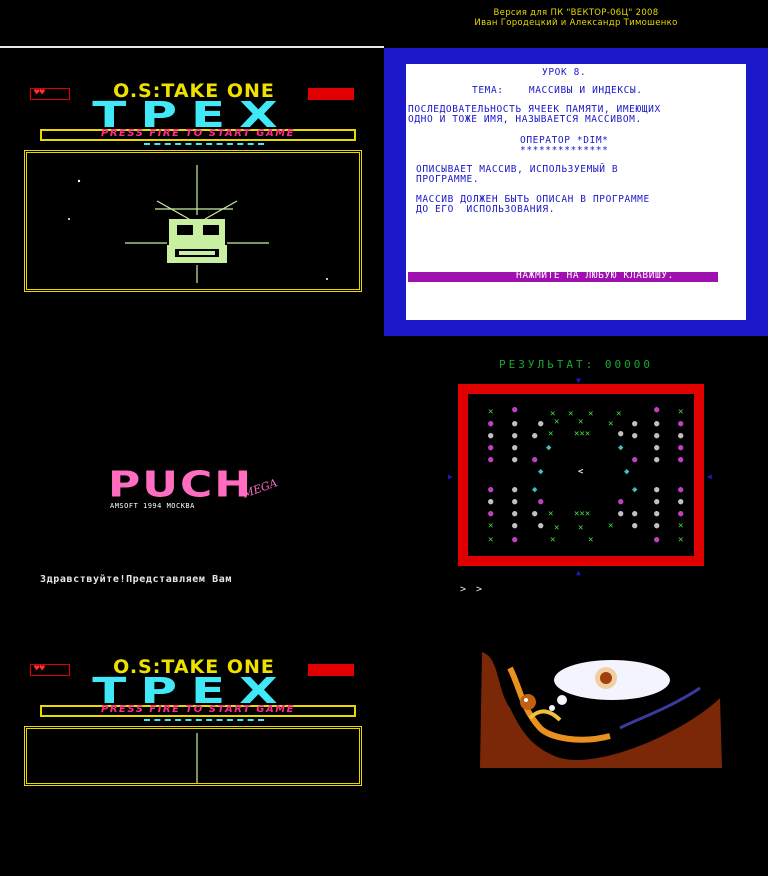  What do you see at coordinates (578, 572) in the screenshot?
I see `arrow-bottom-icon: ▲` at bounding box center [578, 572].